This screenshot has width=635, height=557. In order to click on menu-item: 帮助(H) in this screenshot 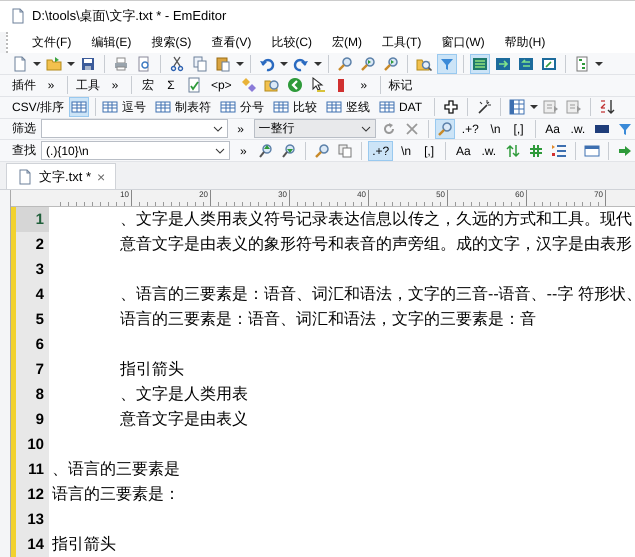, I will do `click(525, 42)`.